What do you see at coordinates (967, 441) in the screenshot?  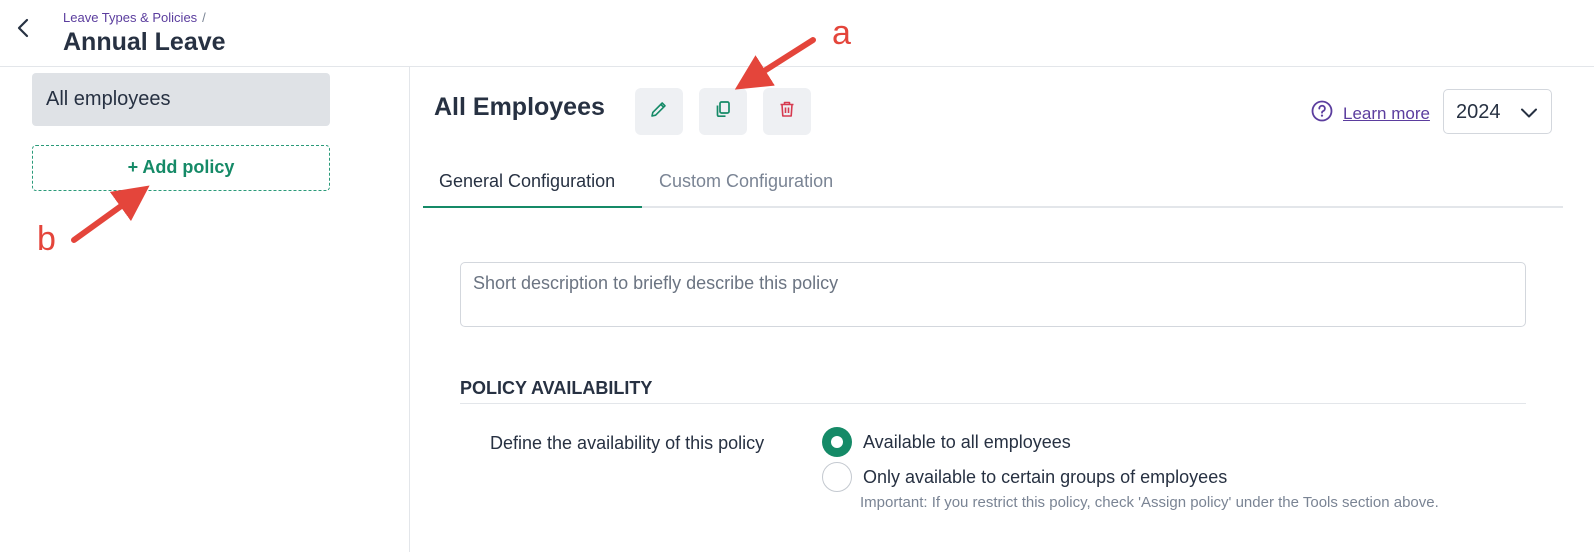 I see `radio-label: Available to all employees` at bounding box center [967, 441].